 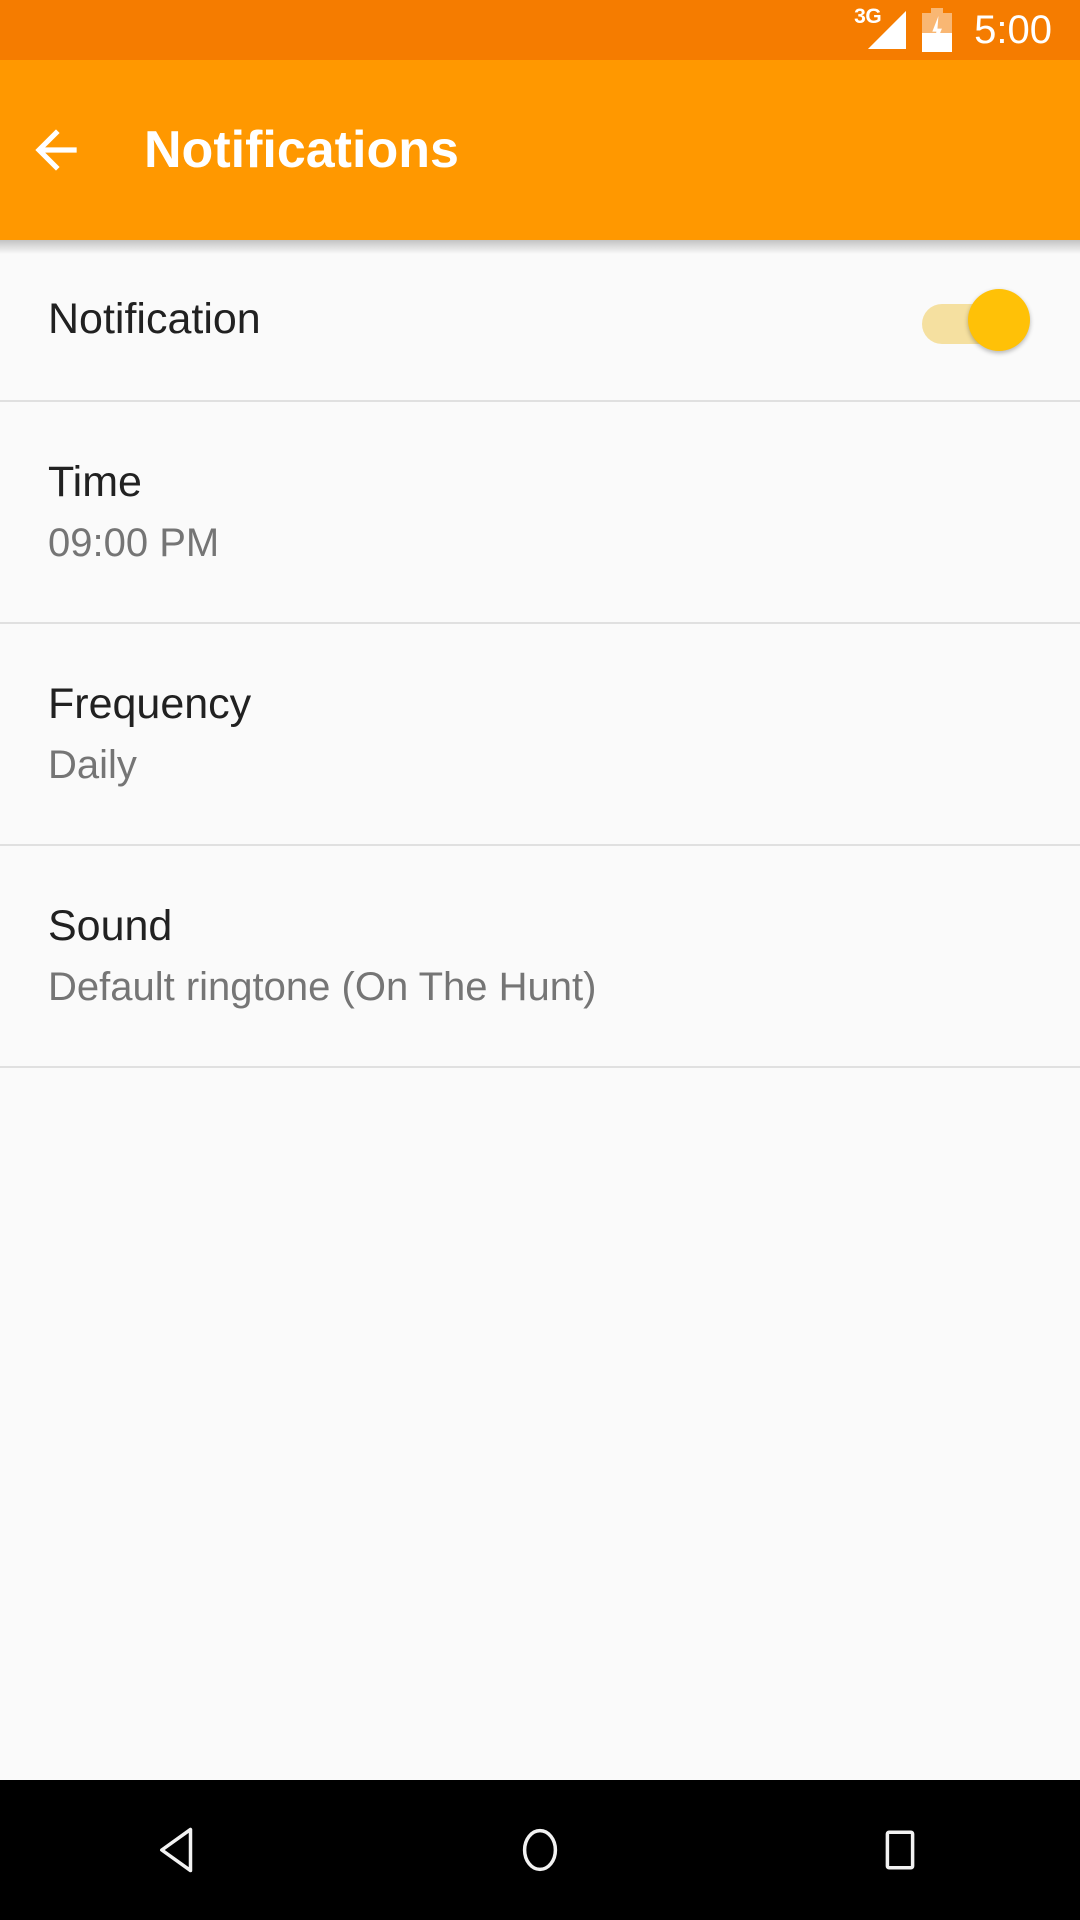 I want to click on signal-bars-icon: 3G, so click(x=880, y=29).